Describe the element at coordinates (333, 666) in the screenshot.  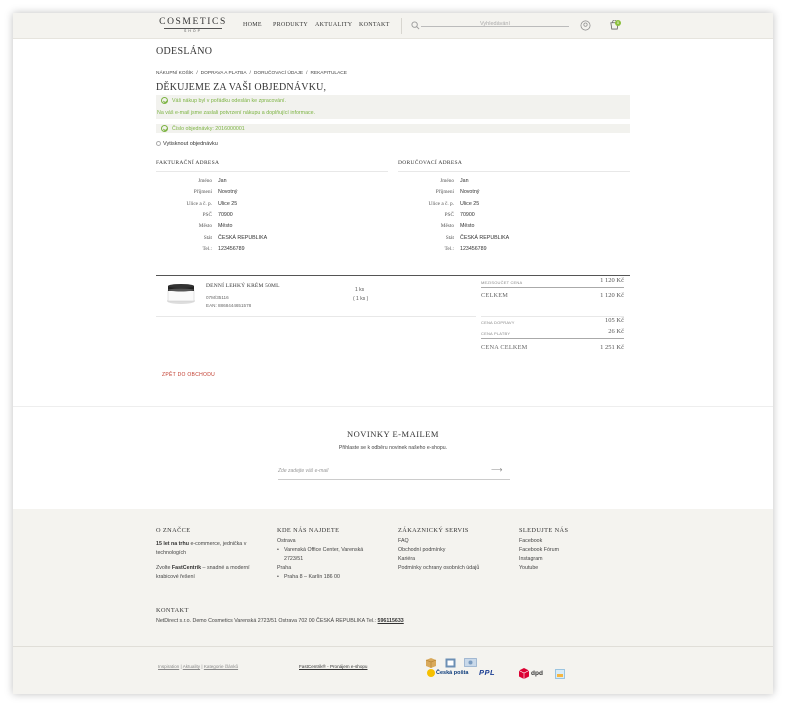
I see `powered-by-link: FastCentrik® - Pronájem e-shopu` at that location.